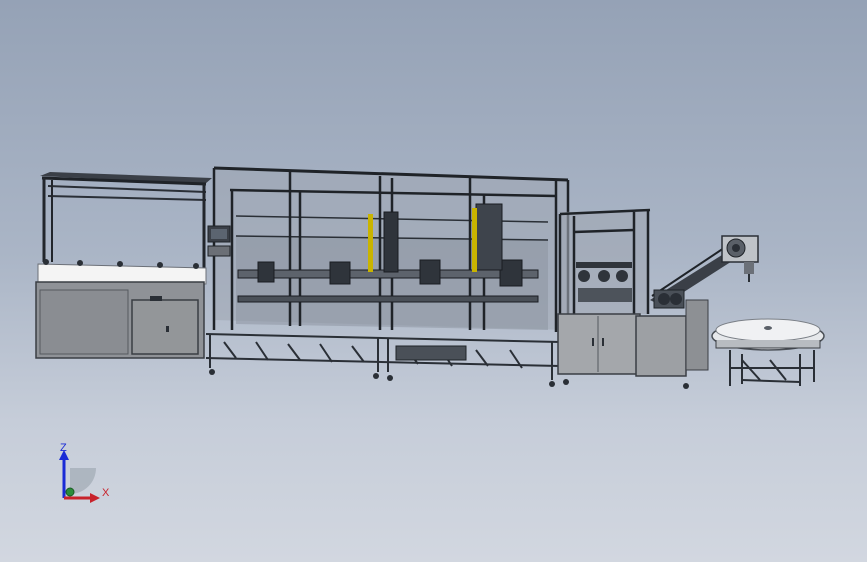 Image resolution: width=867 pixels, height=562 pixels. What do you see at coordinates (106, 493) in the screenshot?
I see `x-axis-label: X` at bounding box center [106, 493].